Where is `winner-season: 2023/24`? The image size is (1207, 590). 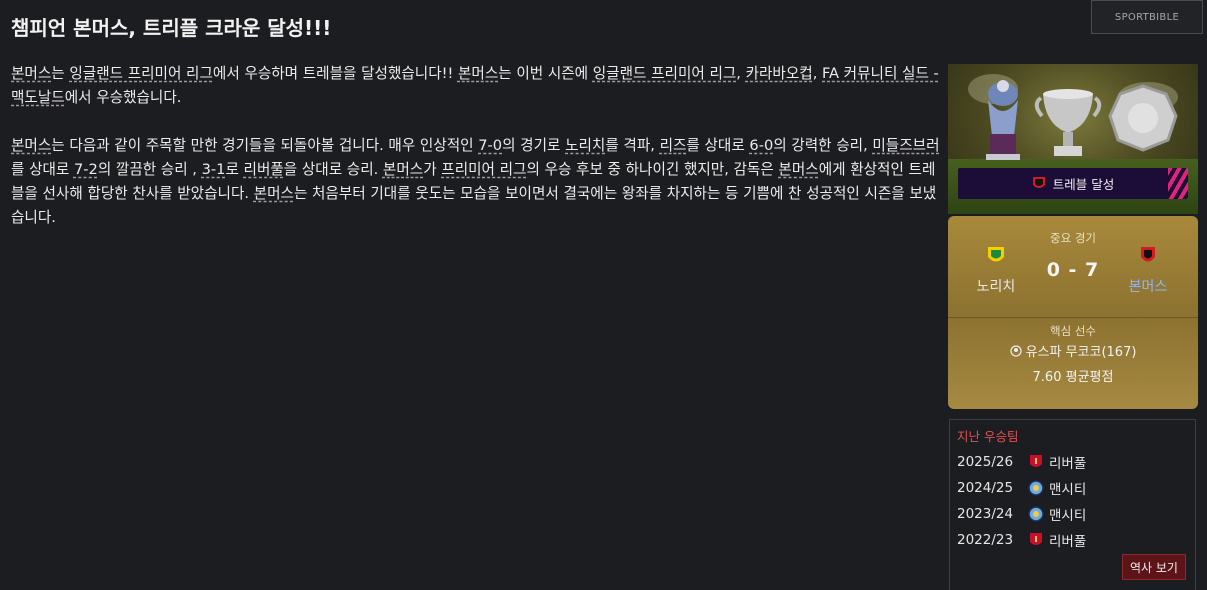
winner-season: 2023/24 is located at coordinates (985, 514).